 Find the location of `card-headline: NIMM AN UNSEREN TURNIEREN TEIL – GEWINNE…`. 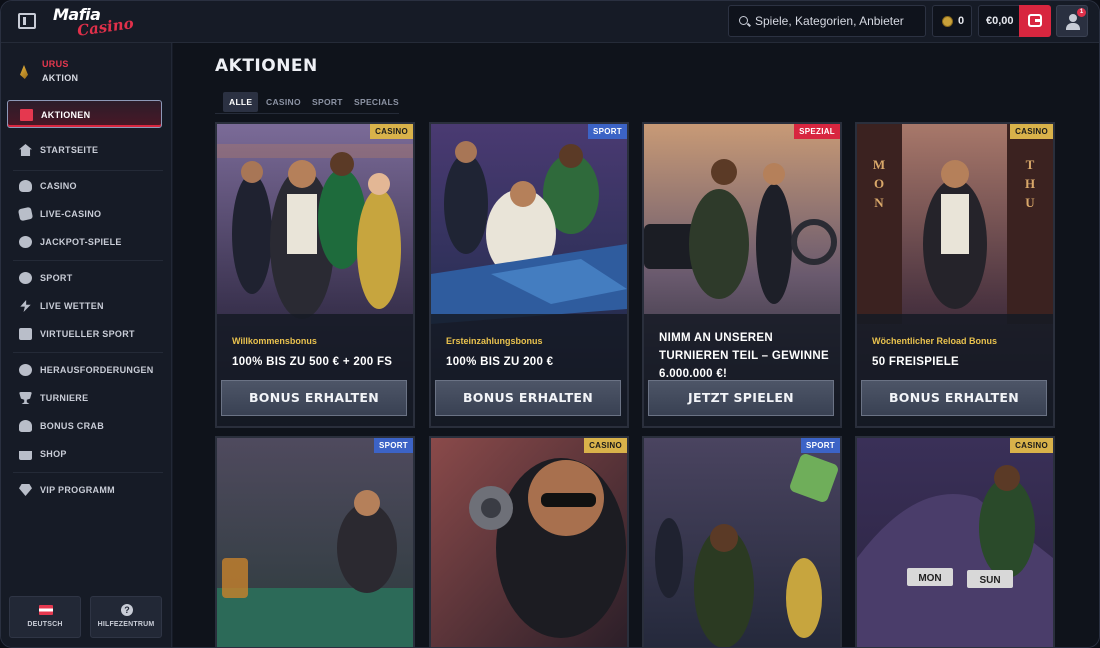

card-headline: NIMM AN UNSEREN TURNIEREN TEIL – GEWINNE… is located at coordinates (744, 356).